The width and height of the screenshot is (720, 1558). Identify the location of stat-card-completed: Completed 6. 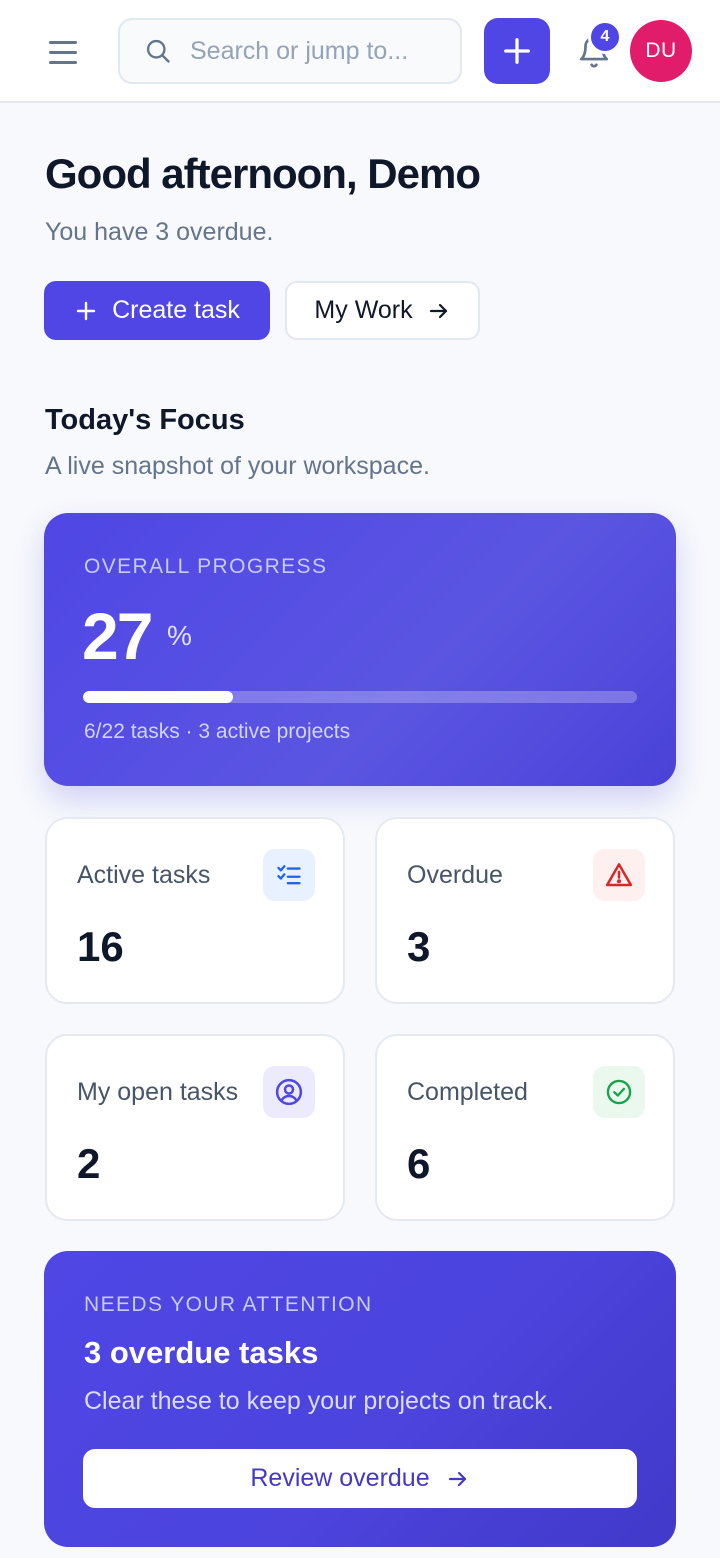
(525, 1127).